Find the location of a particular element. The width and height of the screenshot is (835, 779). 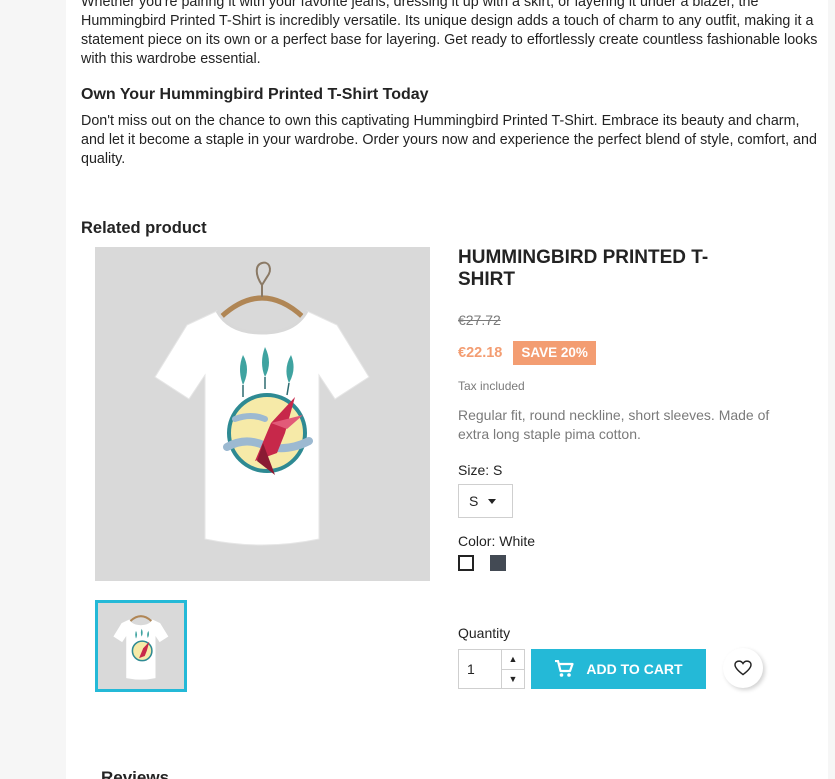

price-row: €22.18 SAVE 20% is located at coordinates (628, 353).